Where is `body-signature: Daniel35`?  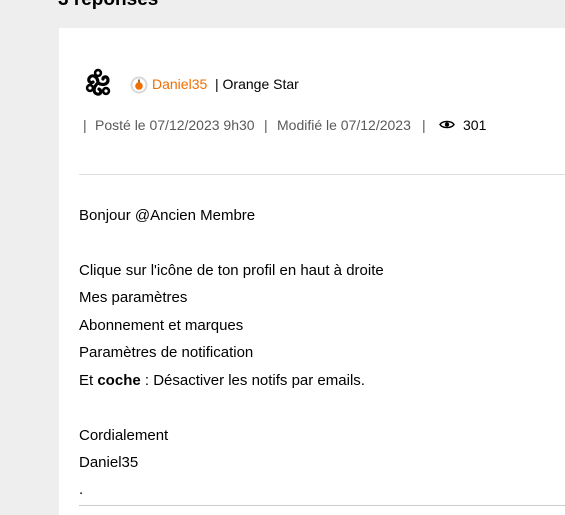 body-signature: Daniel35 is located at coordinates (109, 462).